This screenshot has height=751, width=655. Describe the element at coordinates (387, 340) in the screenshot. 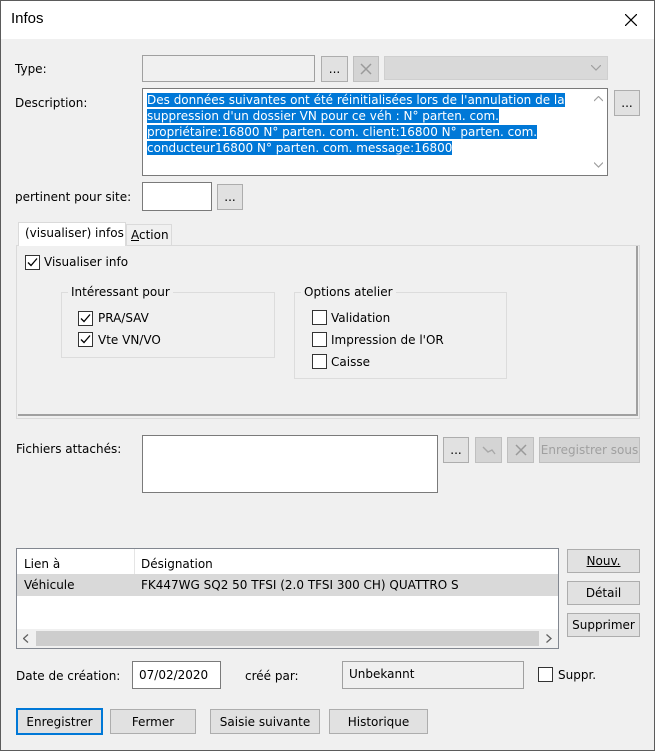

I see `impression-or-label: Impression de l'OR` at that location.